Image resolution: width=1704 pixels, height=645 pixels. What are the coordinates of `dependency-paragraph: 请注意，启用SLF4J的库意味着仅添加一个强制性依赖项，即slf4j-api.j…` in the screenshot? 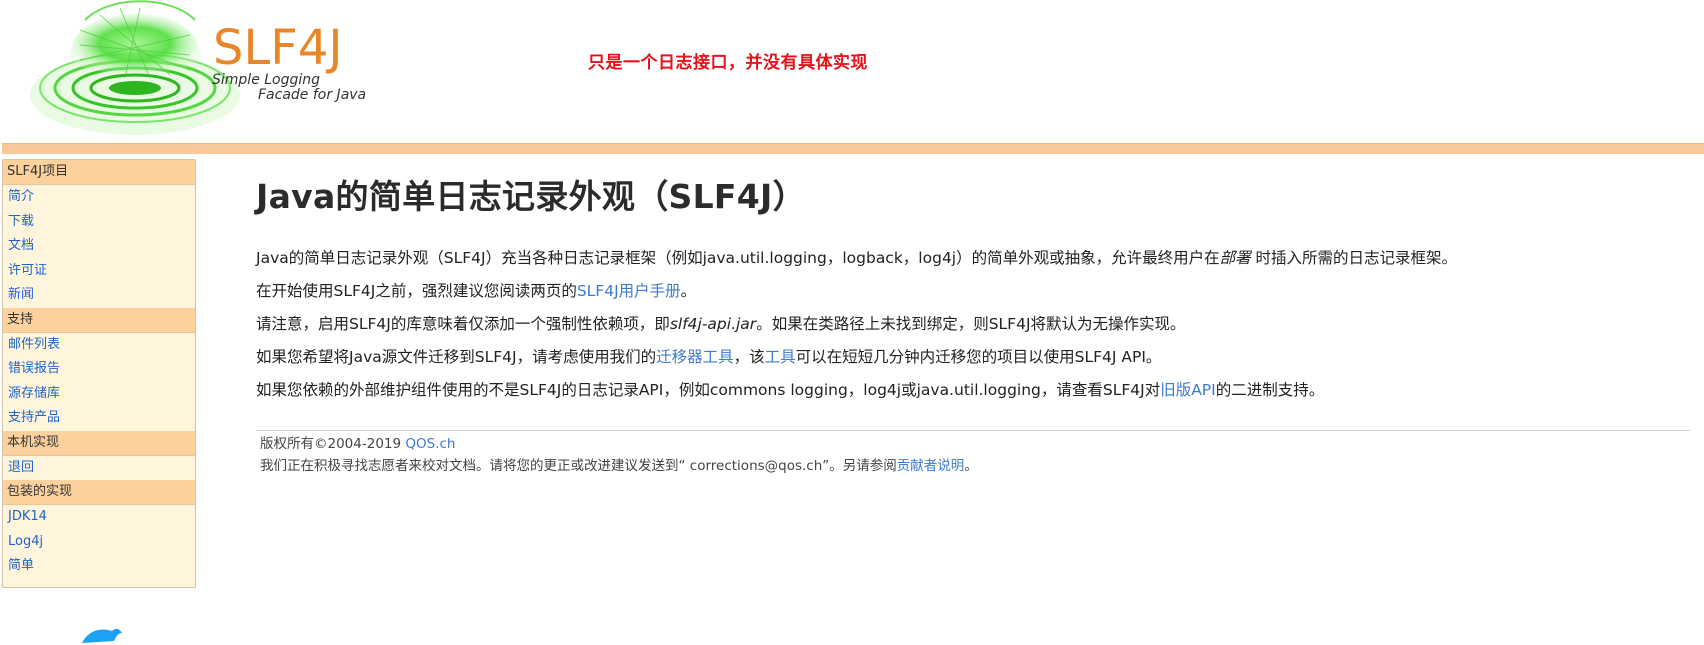 It's located at (971, 324).